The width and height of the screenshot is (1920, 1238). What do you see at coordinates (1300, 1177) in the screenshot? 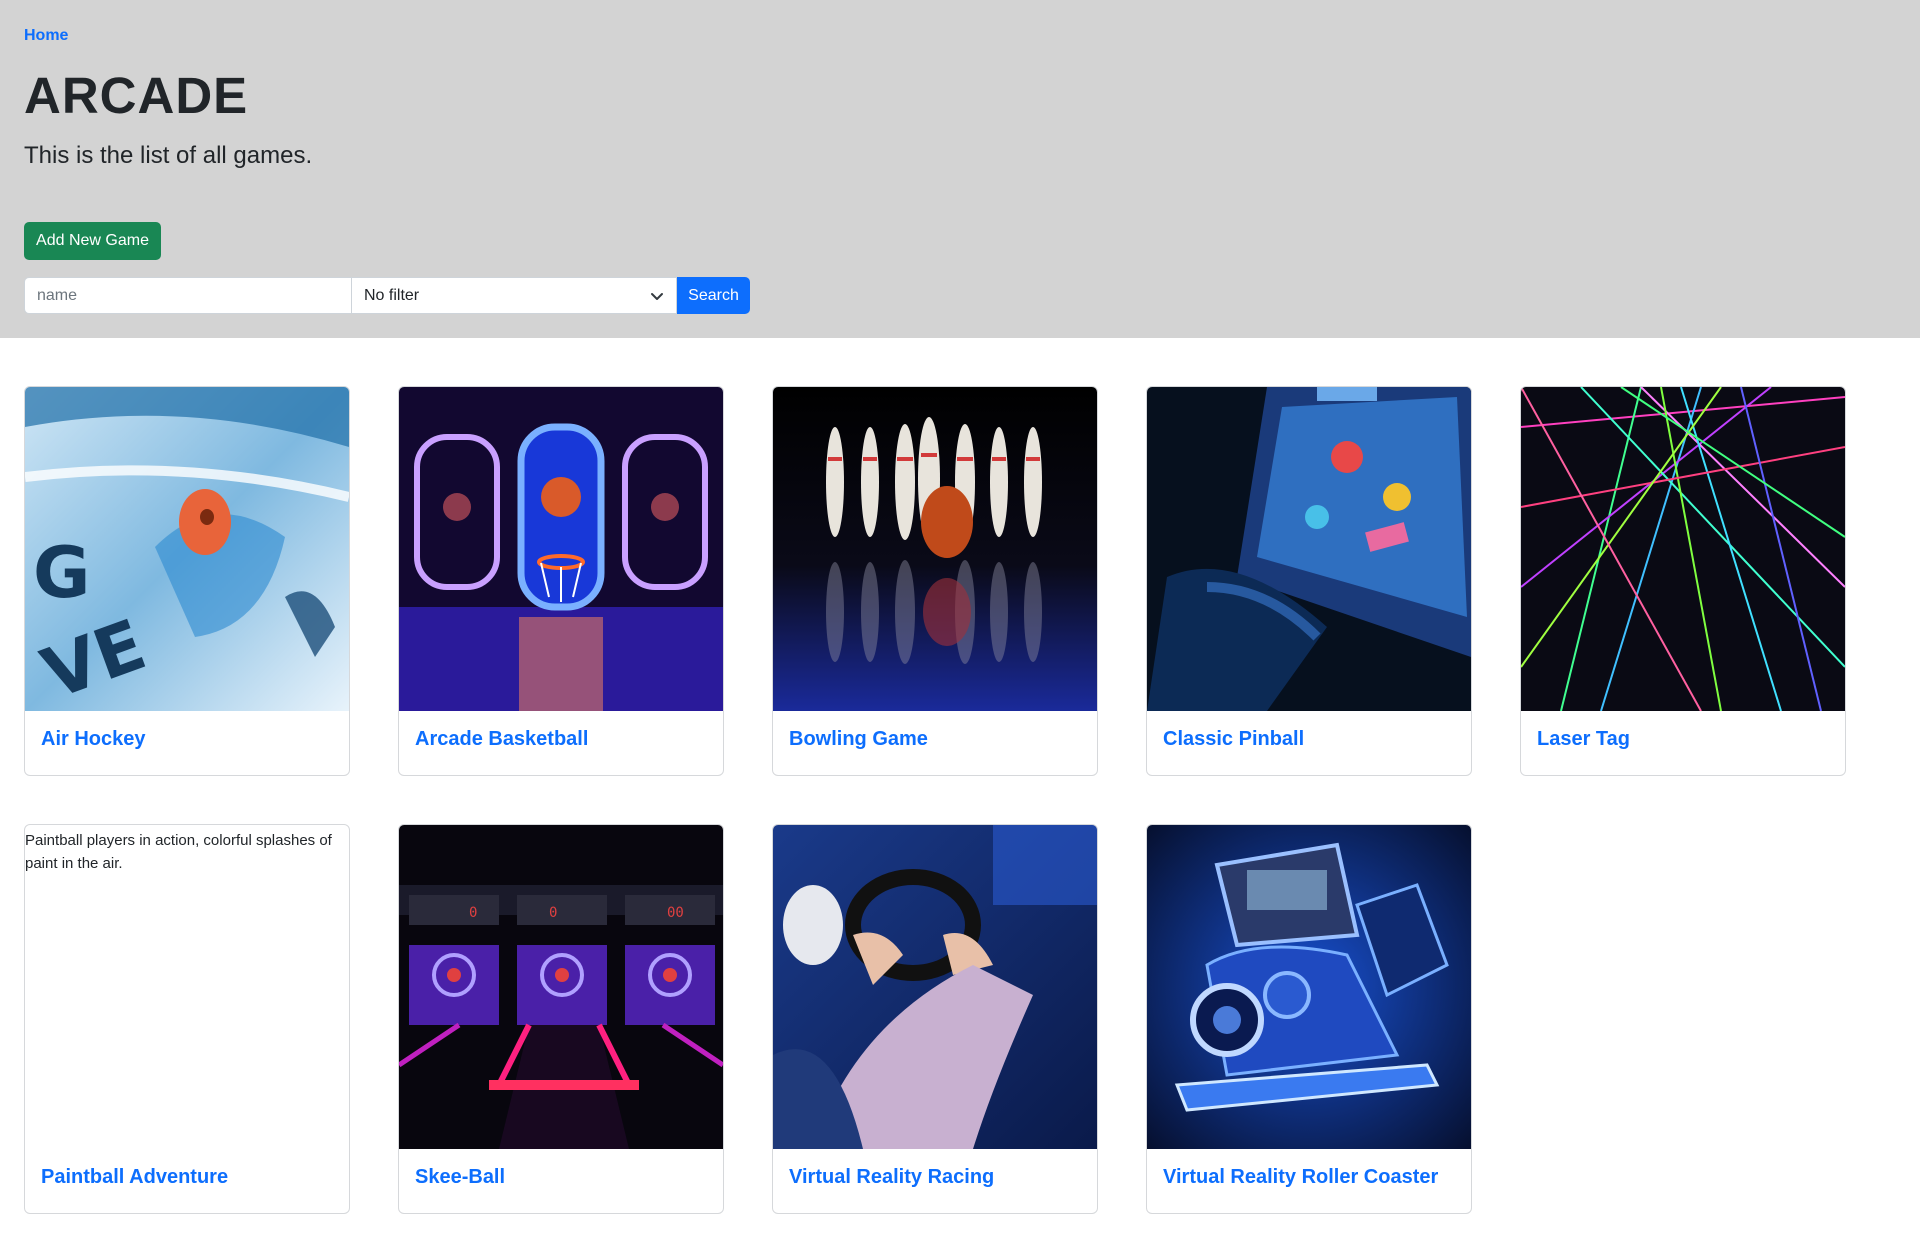
I see `game-title: Virtual Reality Roller Coaster` at bounding box center [1300, 1177].